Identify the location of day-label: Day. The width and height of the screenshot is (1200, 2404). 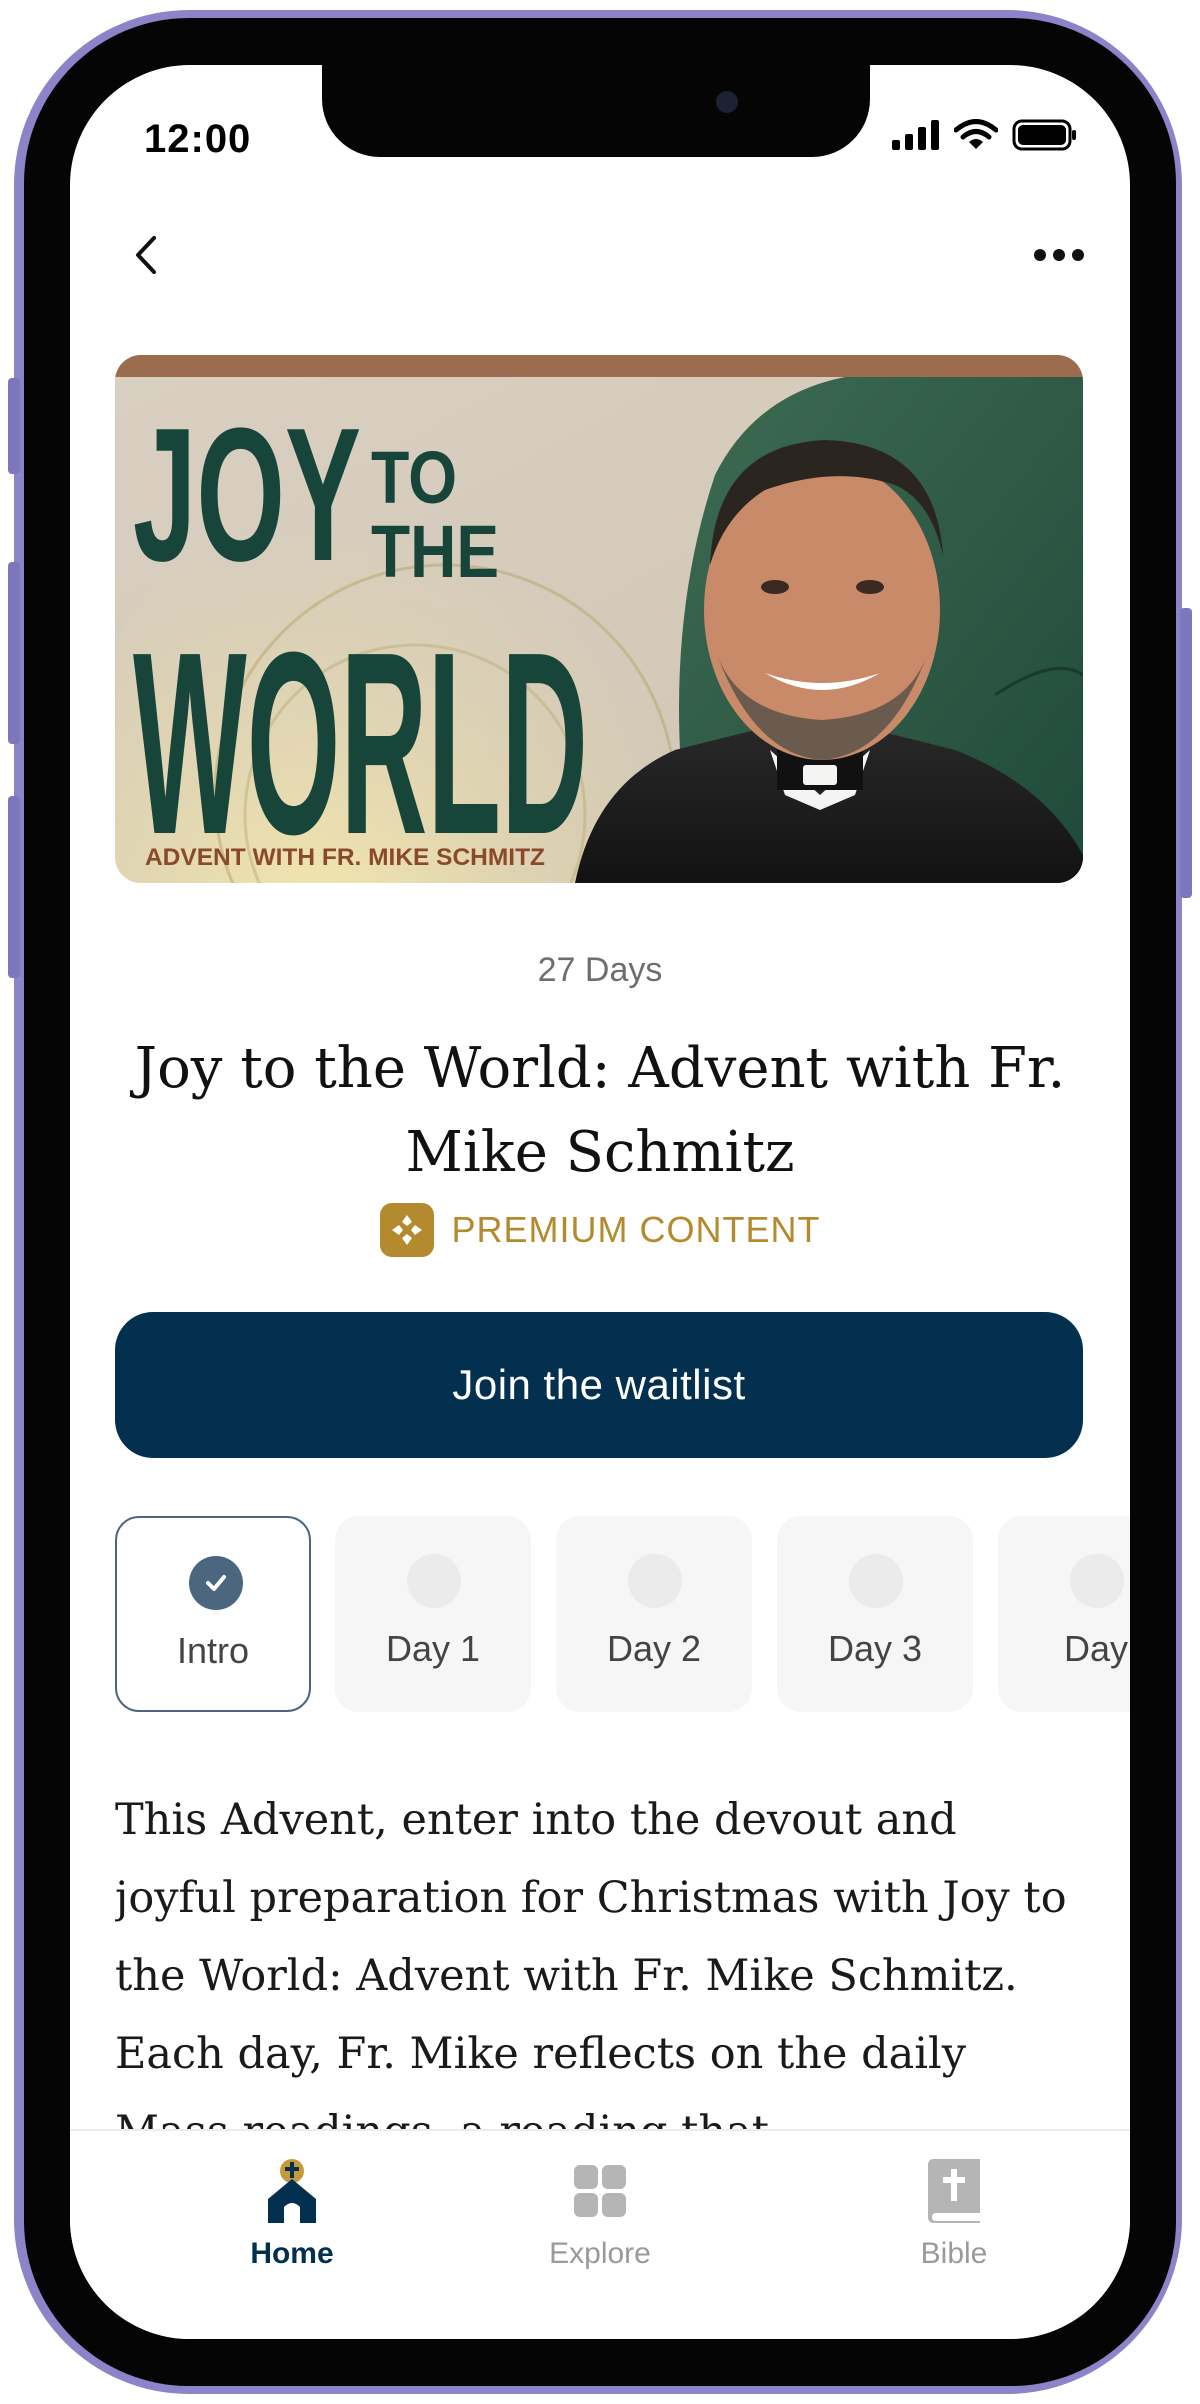
(1096, 1648).